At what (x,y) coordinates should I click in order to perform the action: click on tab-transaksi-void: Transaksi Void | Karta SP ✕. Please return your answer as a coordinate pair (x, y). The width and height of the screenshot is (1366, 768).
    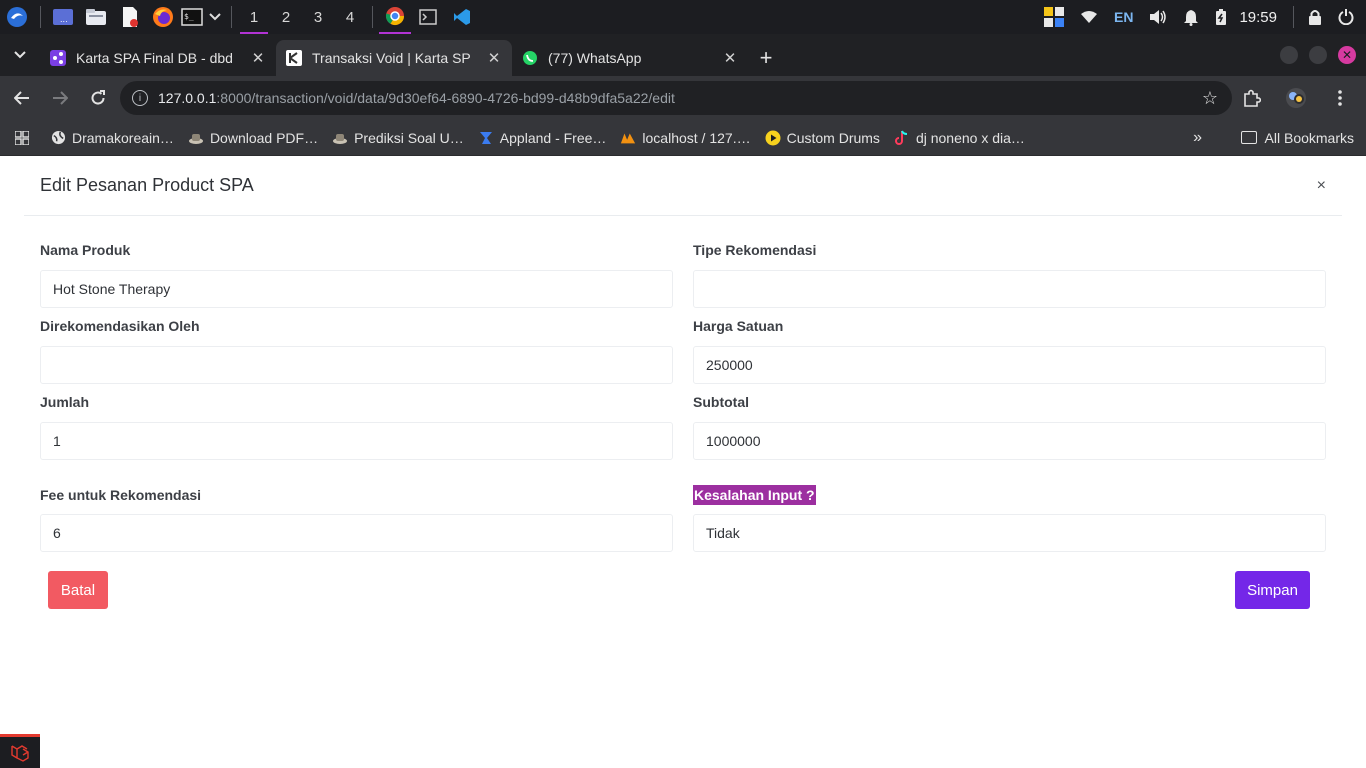
    Looking at the image, I should click on (394, 58).